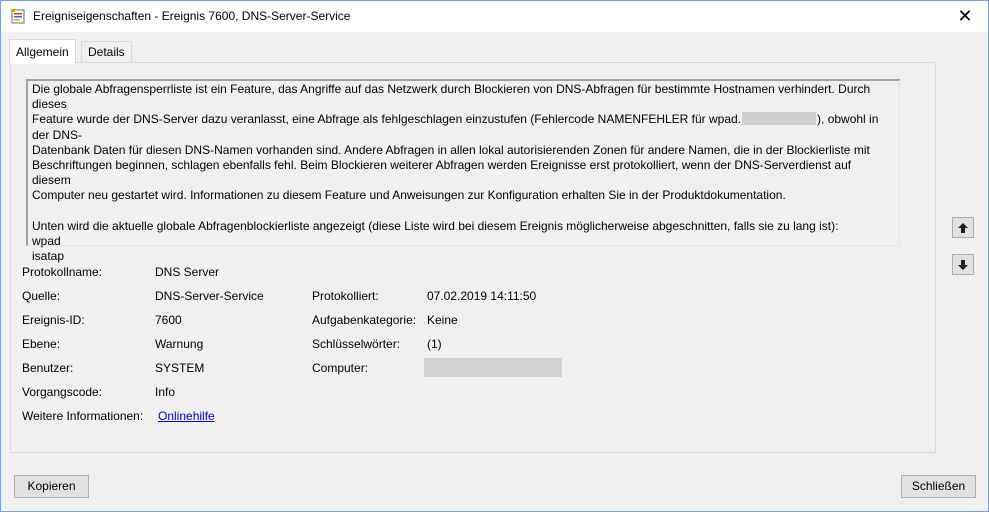  Describe the element at coordinates (356, 344) in the screenshot. I see `label-schluesselwoerter: Schlüsselwörter:` at that location.